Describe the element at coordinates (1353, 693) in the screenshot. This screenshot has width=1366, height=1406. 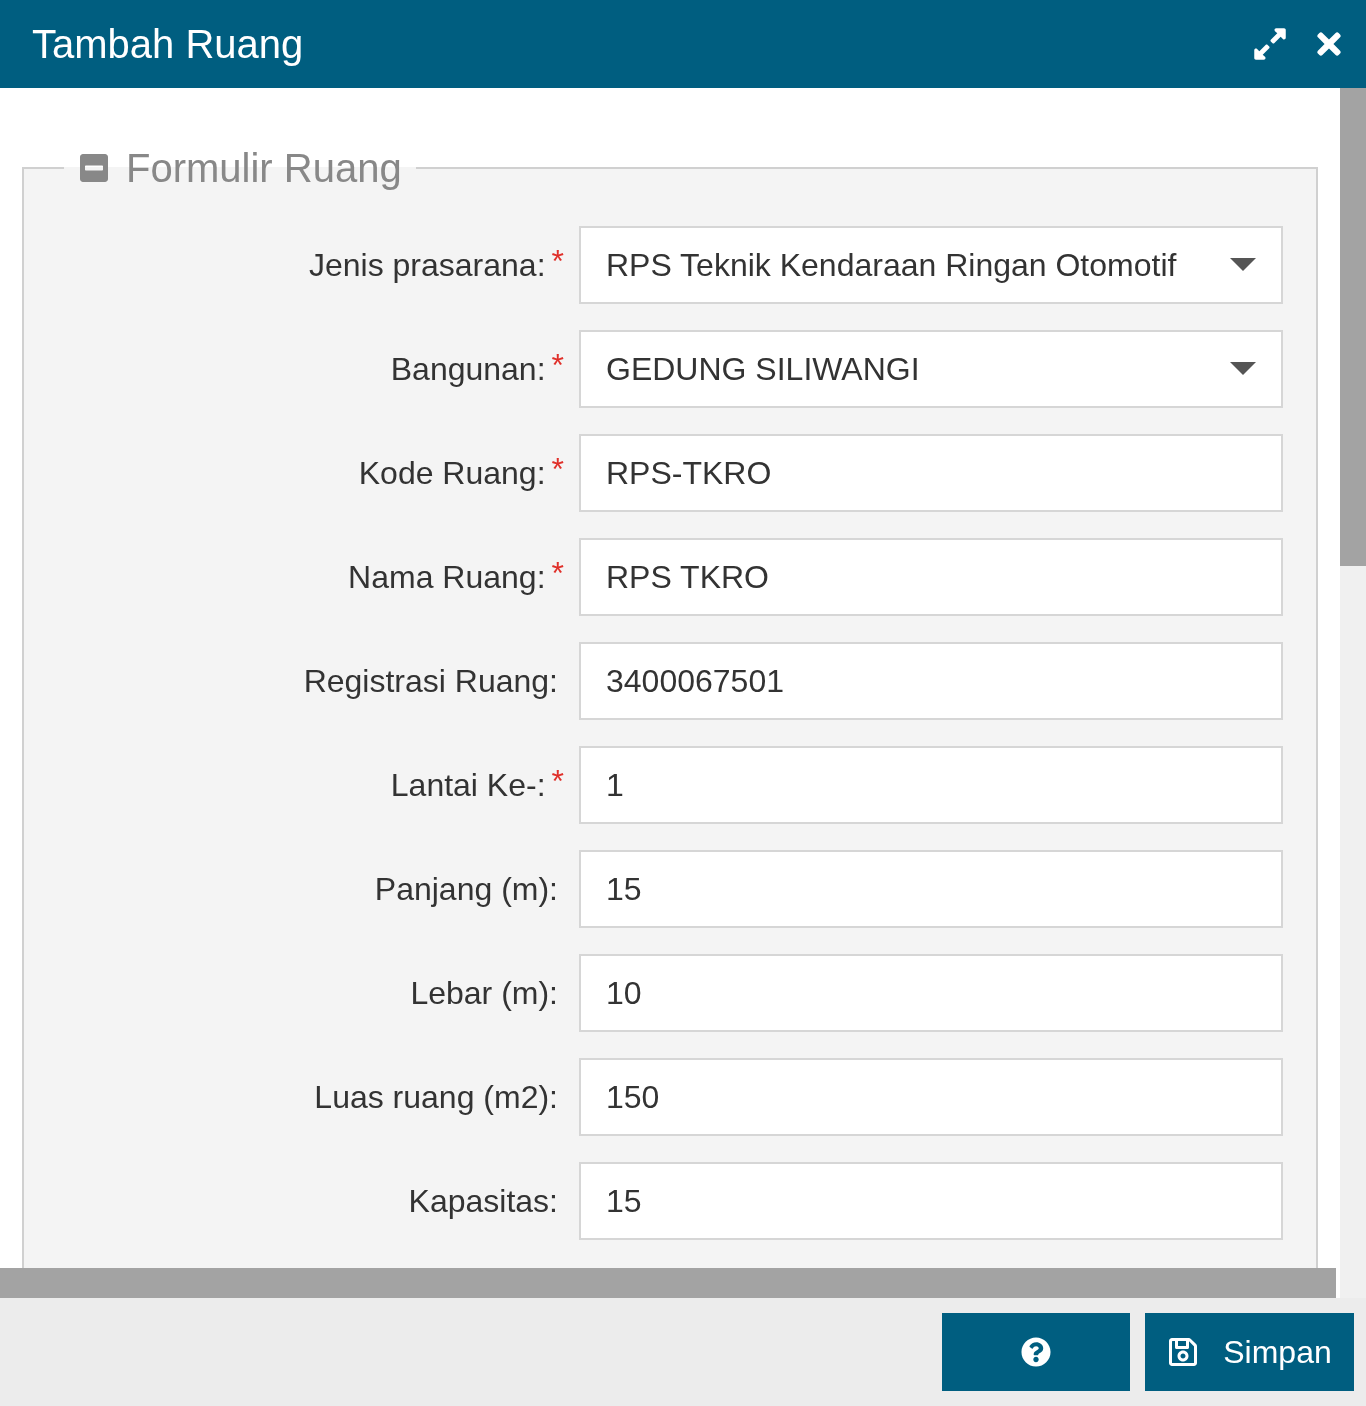
I see `vertical-scrollbar` at that location.